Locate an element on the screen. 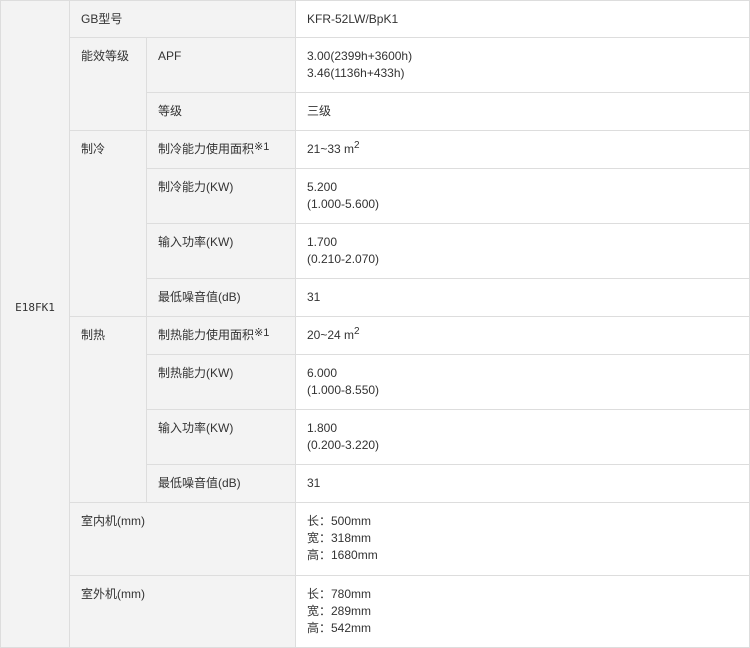 Image resolution: width=750 pixels, height=648 pixels. heating-group-label-cell: 制热 is located at coordinates (108, 410).